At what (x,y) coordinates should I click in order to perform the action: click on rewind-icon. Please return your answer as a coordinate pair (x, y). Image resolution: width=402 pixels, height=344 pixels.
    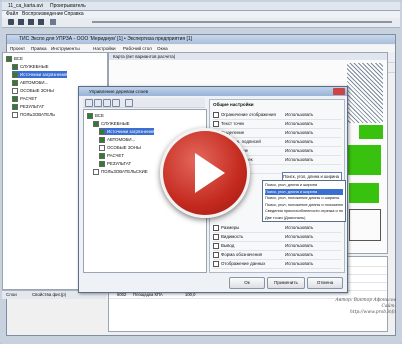
    Looking at the image, I should click on (31, 22).